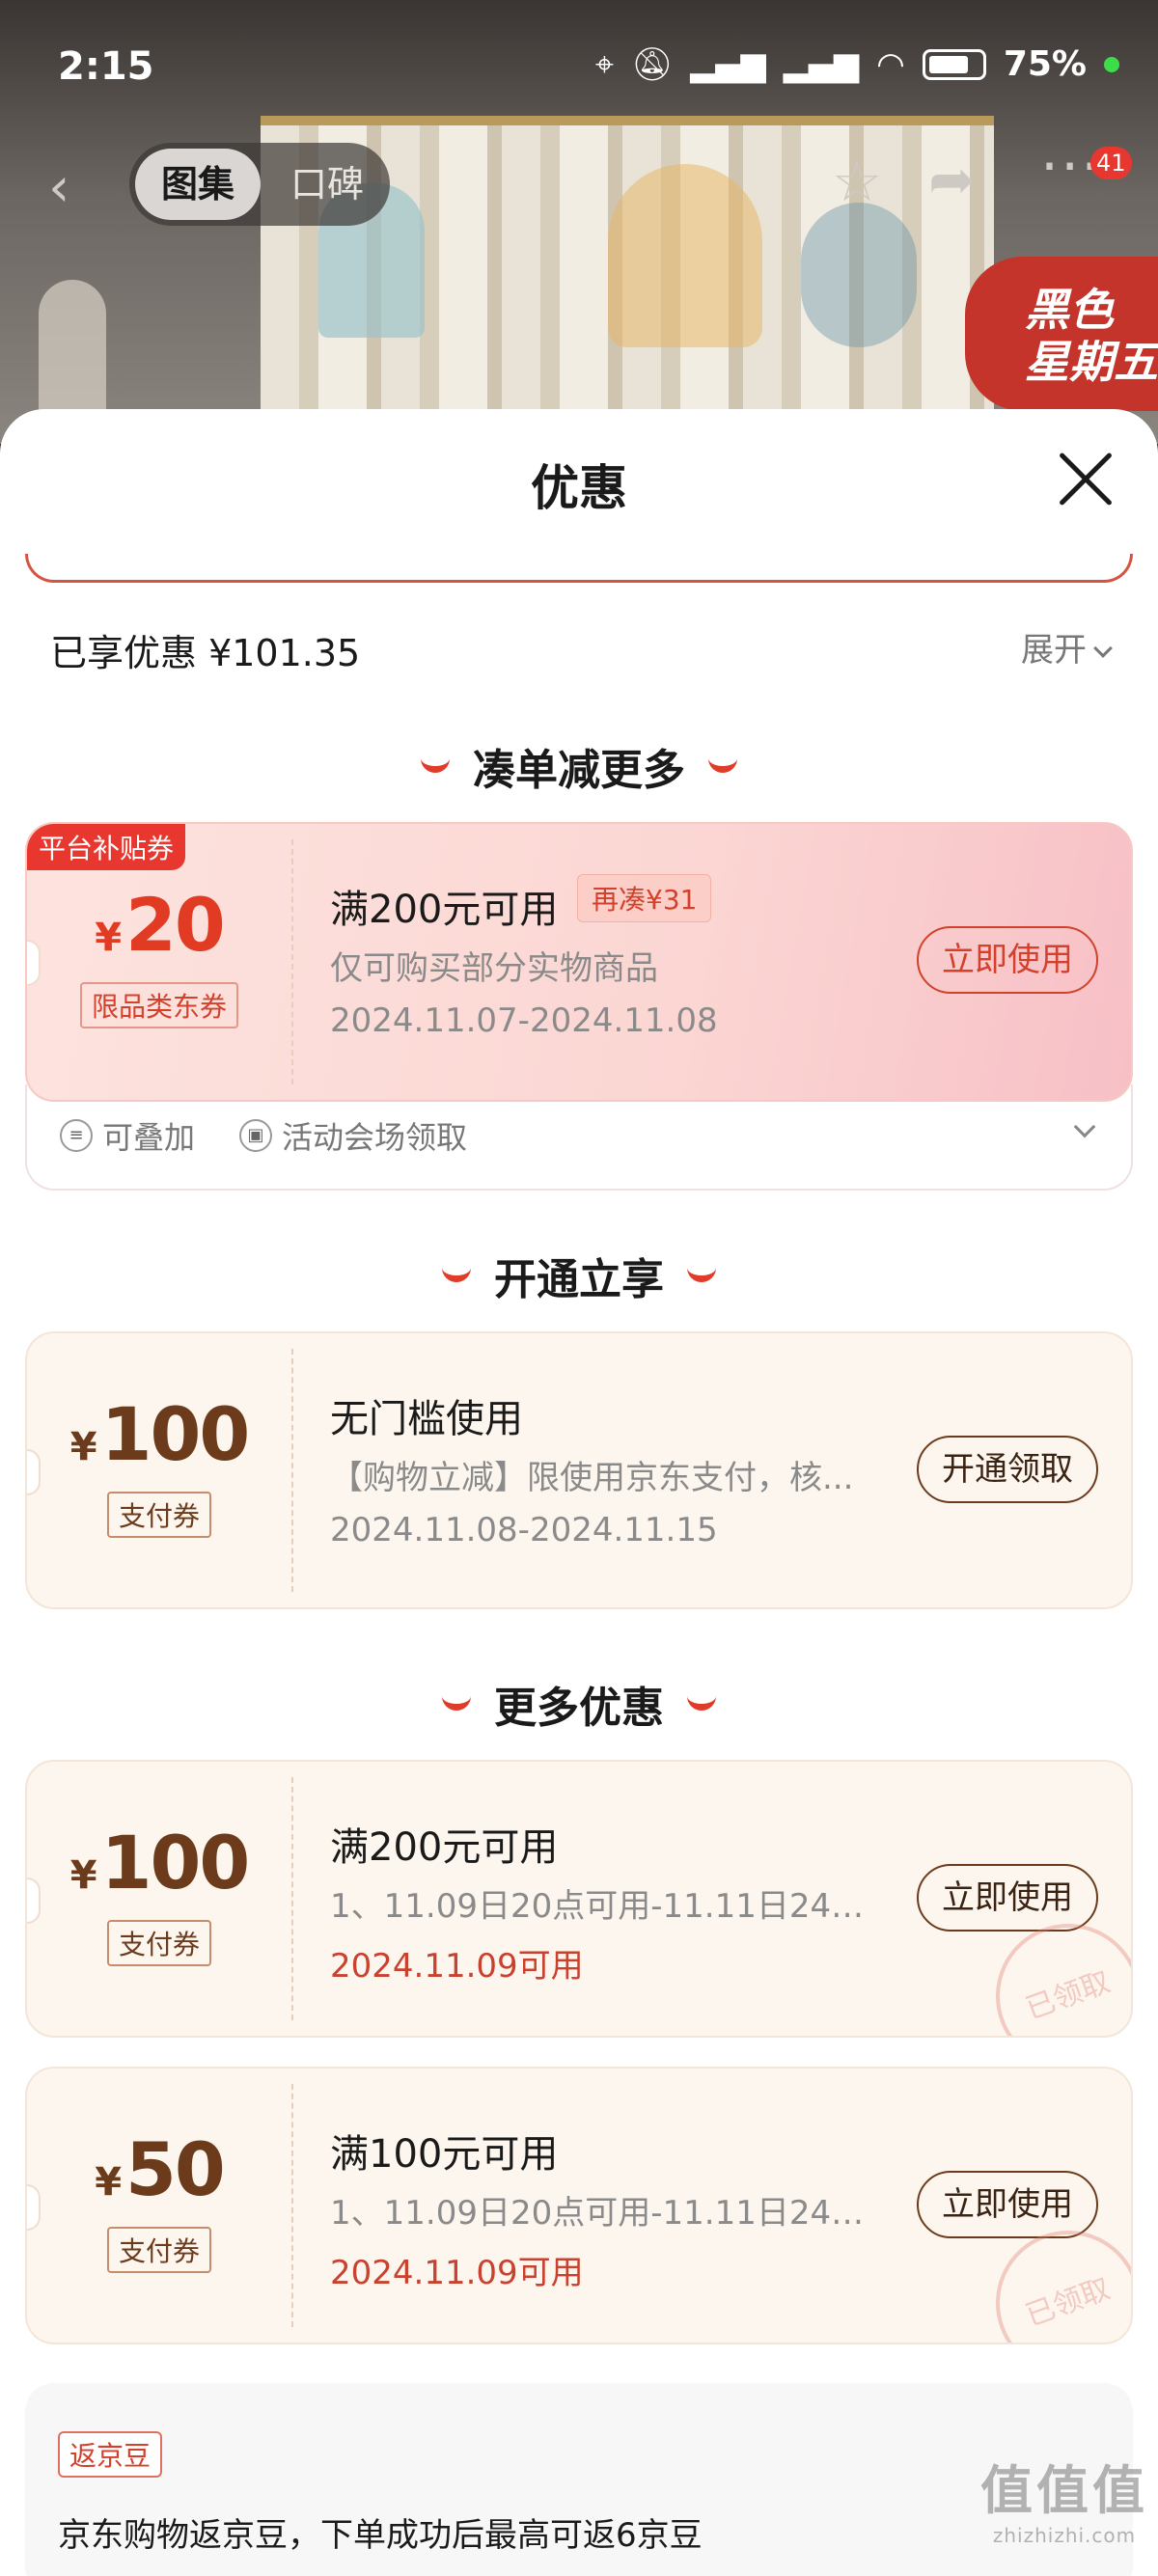 This screenshot has width=1158, height=2576. I want to click on wifi-icon: ◠, so click(890, 64).